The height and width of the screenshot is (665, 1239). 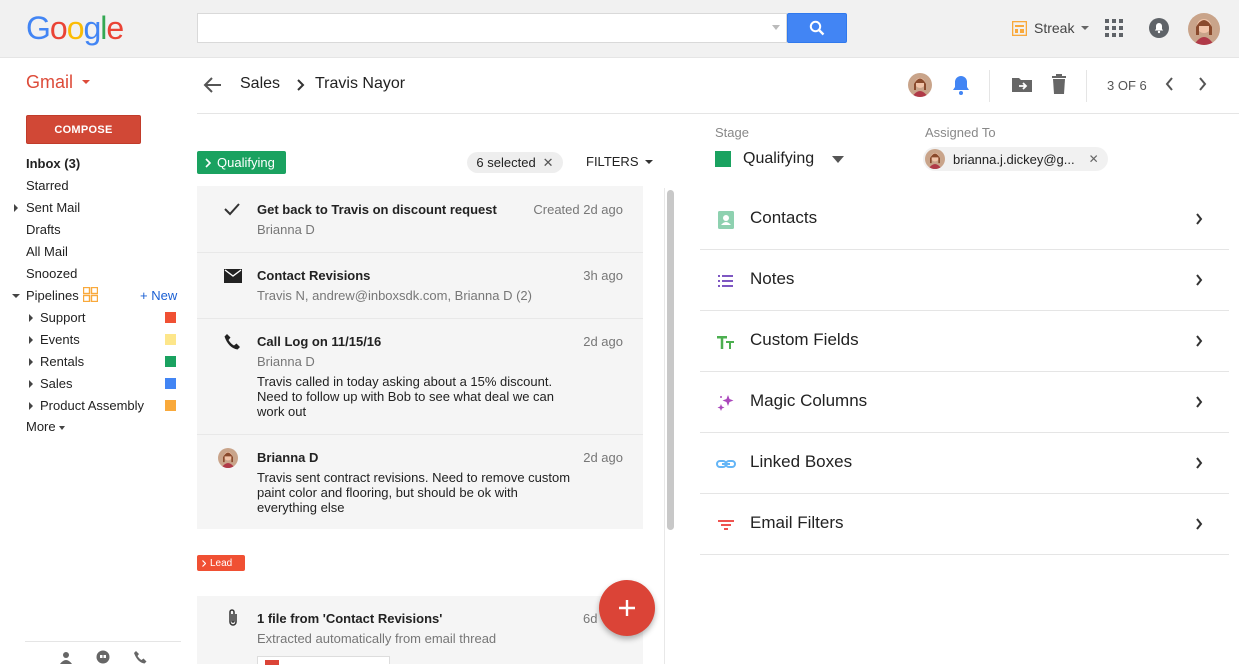 What do you see at coordinates (47, 251) in the screenshot?
I see `sidebar-item-all-mail: All Mail` at bounding box center [47, 251].